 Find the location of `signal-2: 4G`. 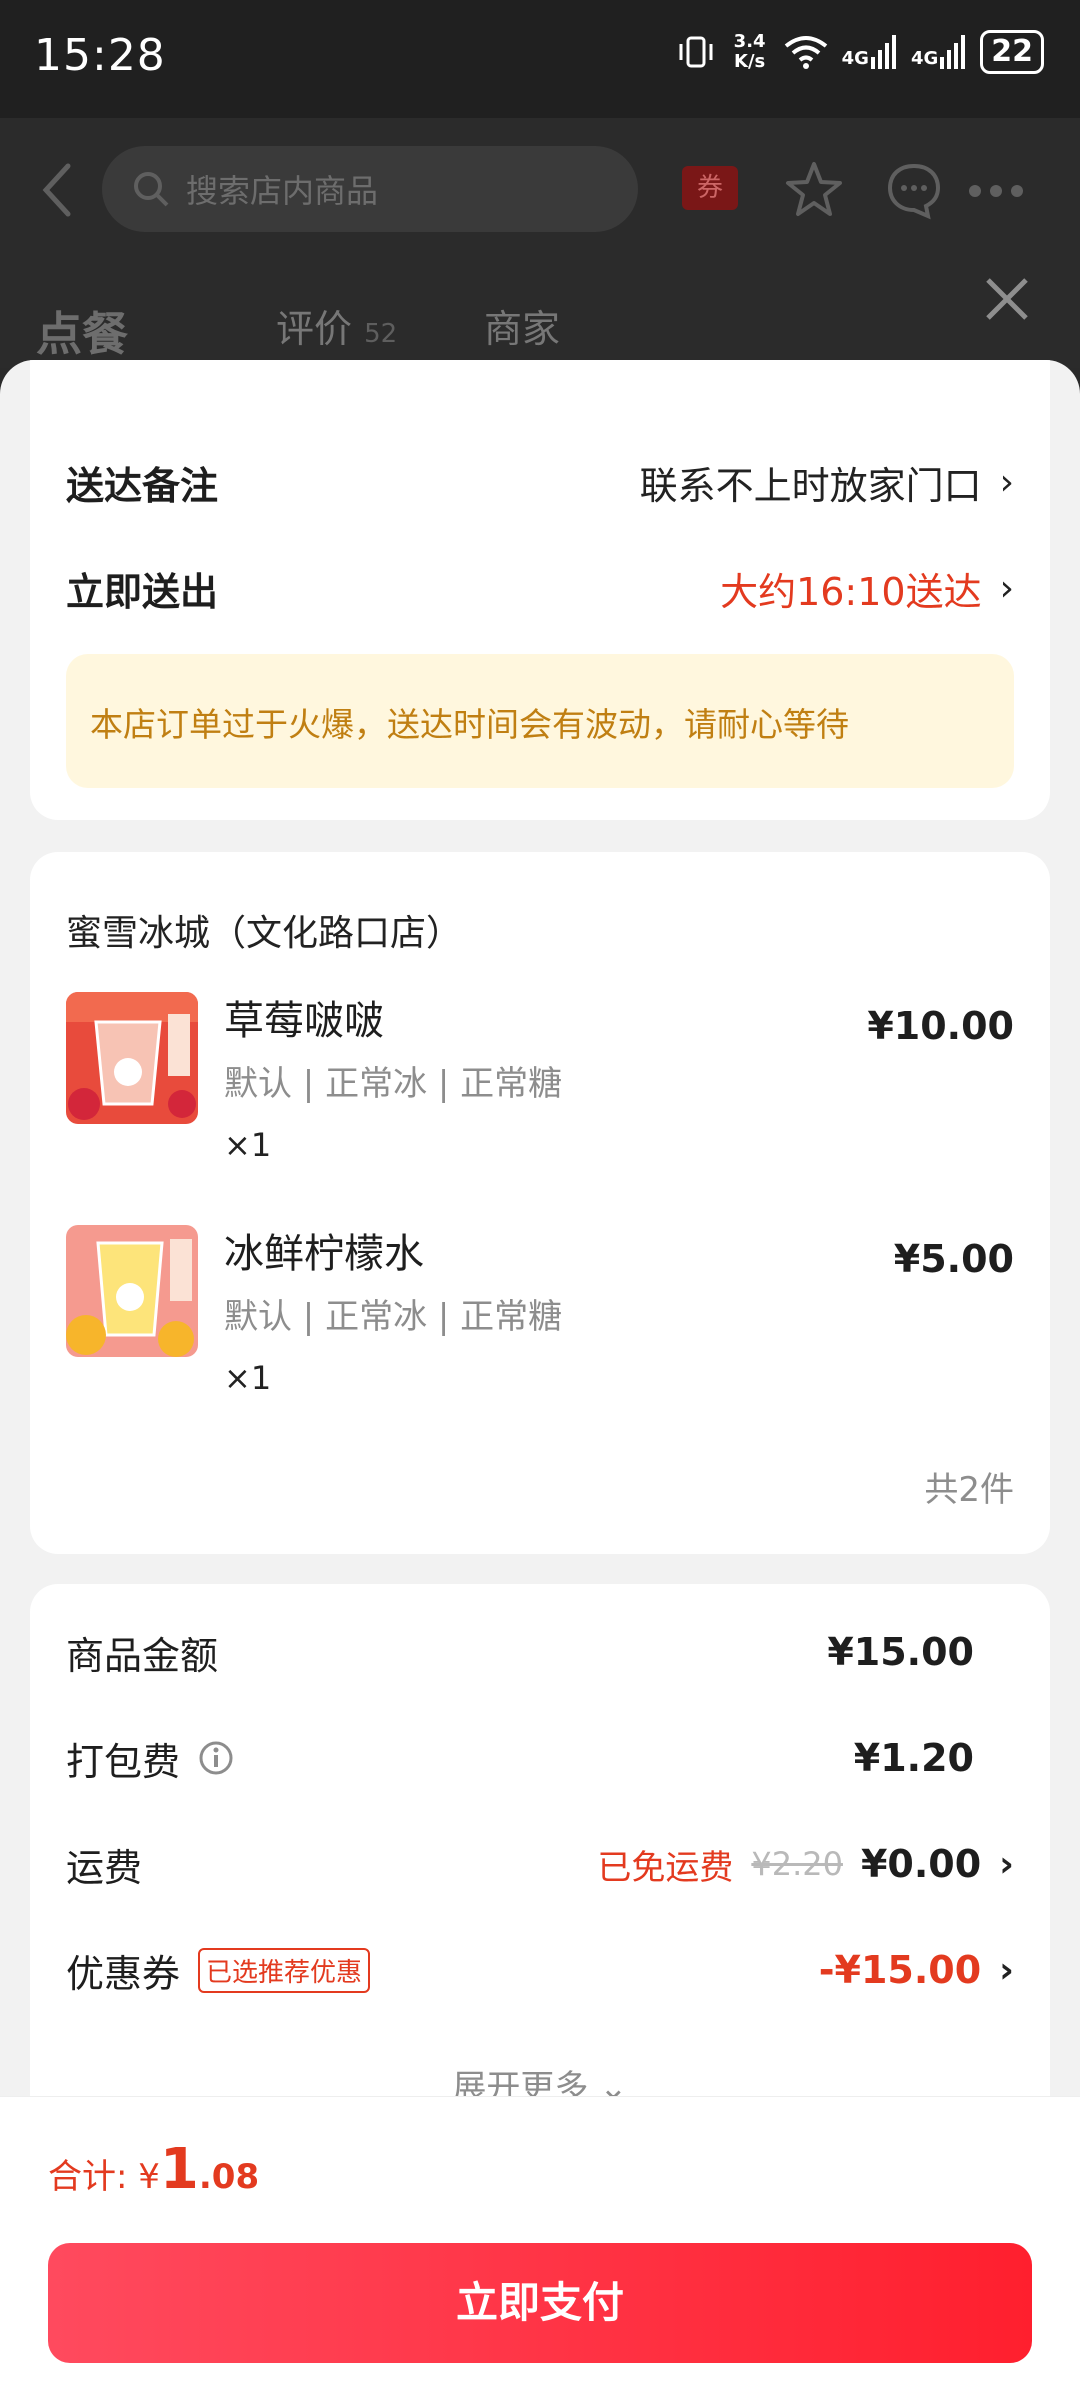

signal-2: 4G is located at coordinates (938, 52).